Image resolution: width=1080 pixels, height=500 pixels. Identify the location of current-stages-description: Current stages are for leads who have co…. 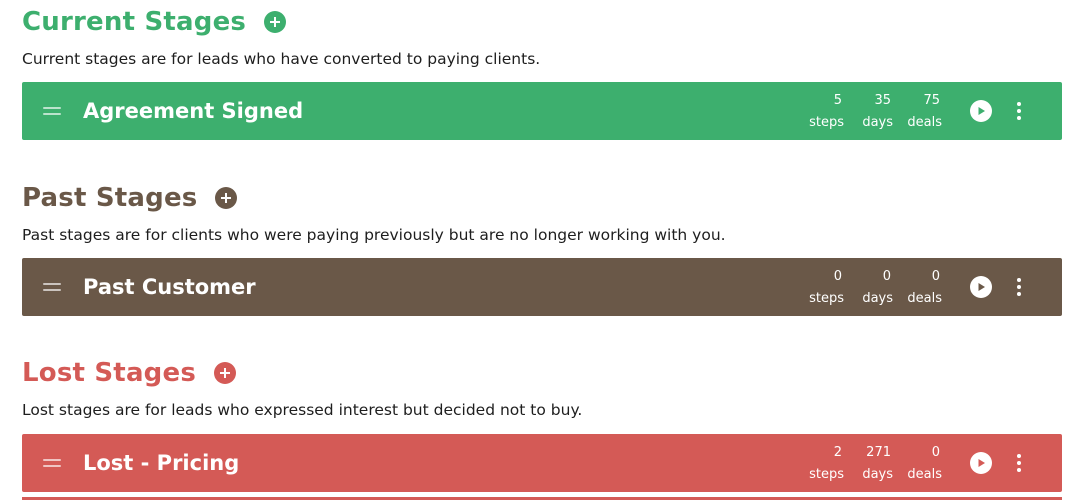
(281, 59).